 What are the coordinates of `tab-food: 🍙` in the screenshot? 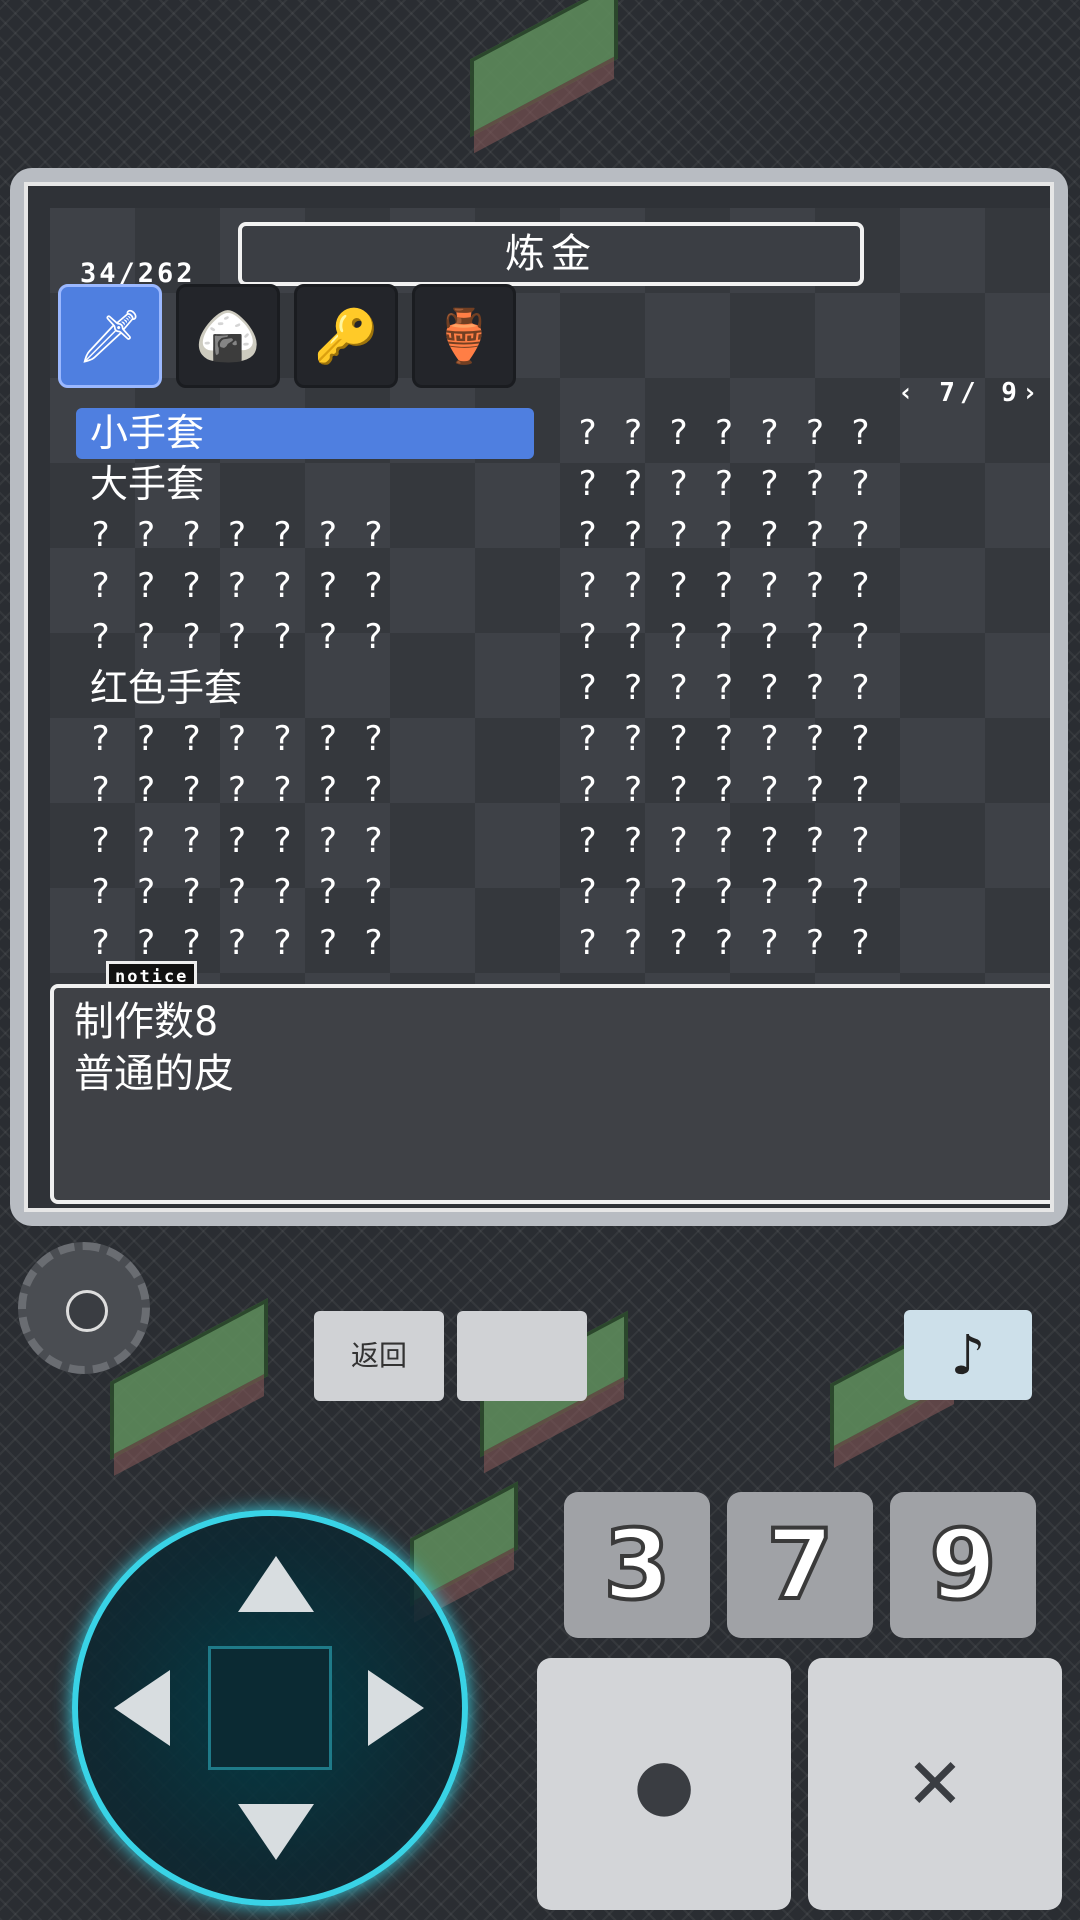 It's located at (228, 336).